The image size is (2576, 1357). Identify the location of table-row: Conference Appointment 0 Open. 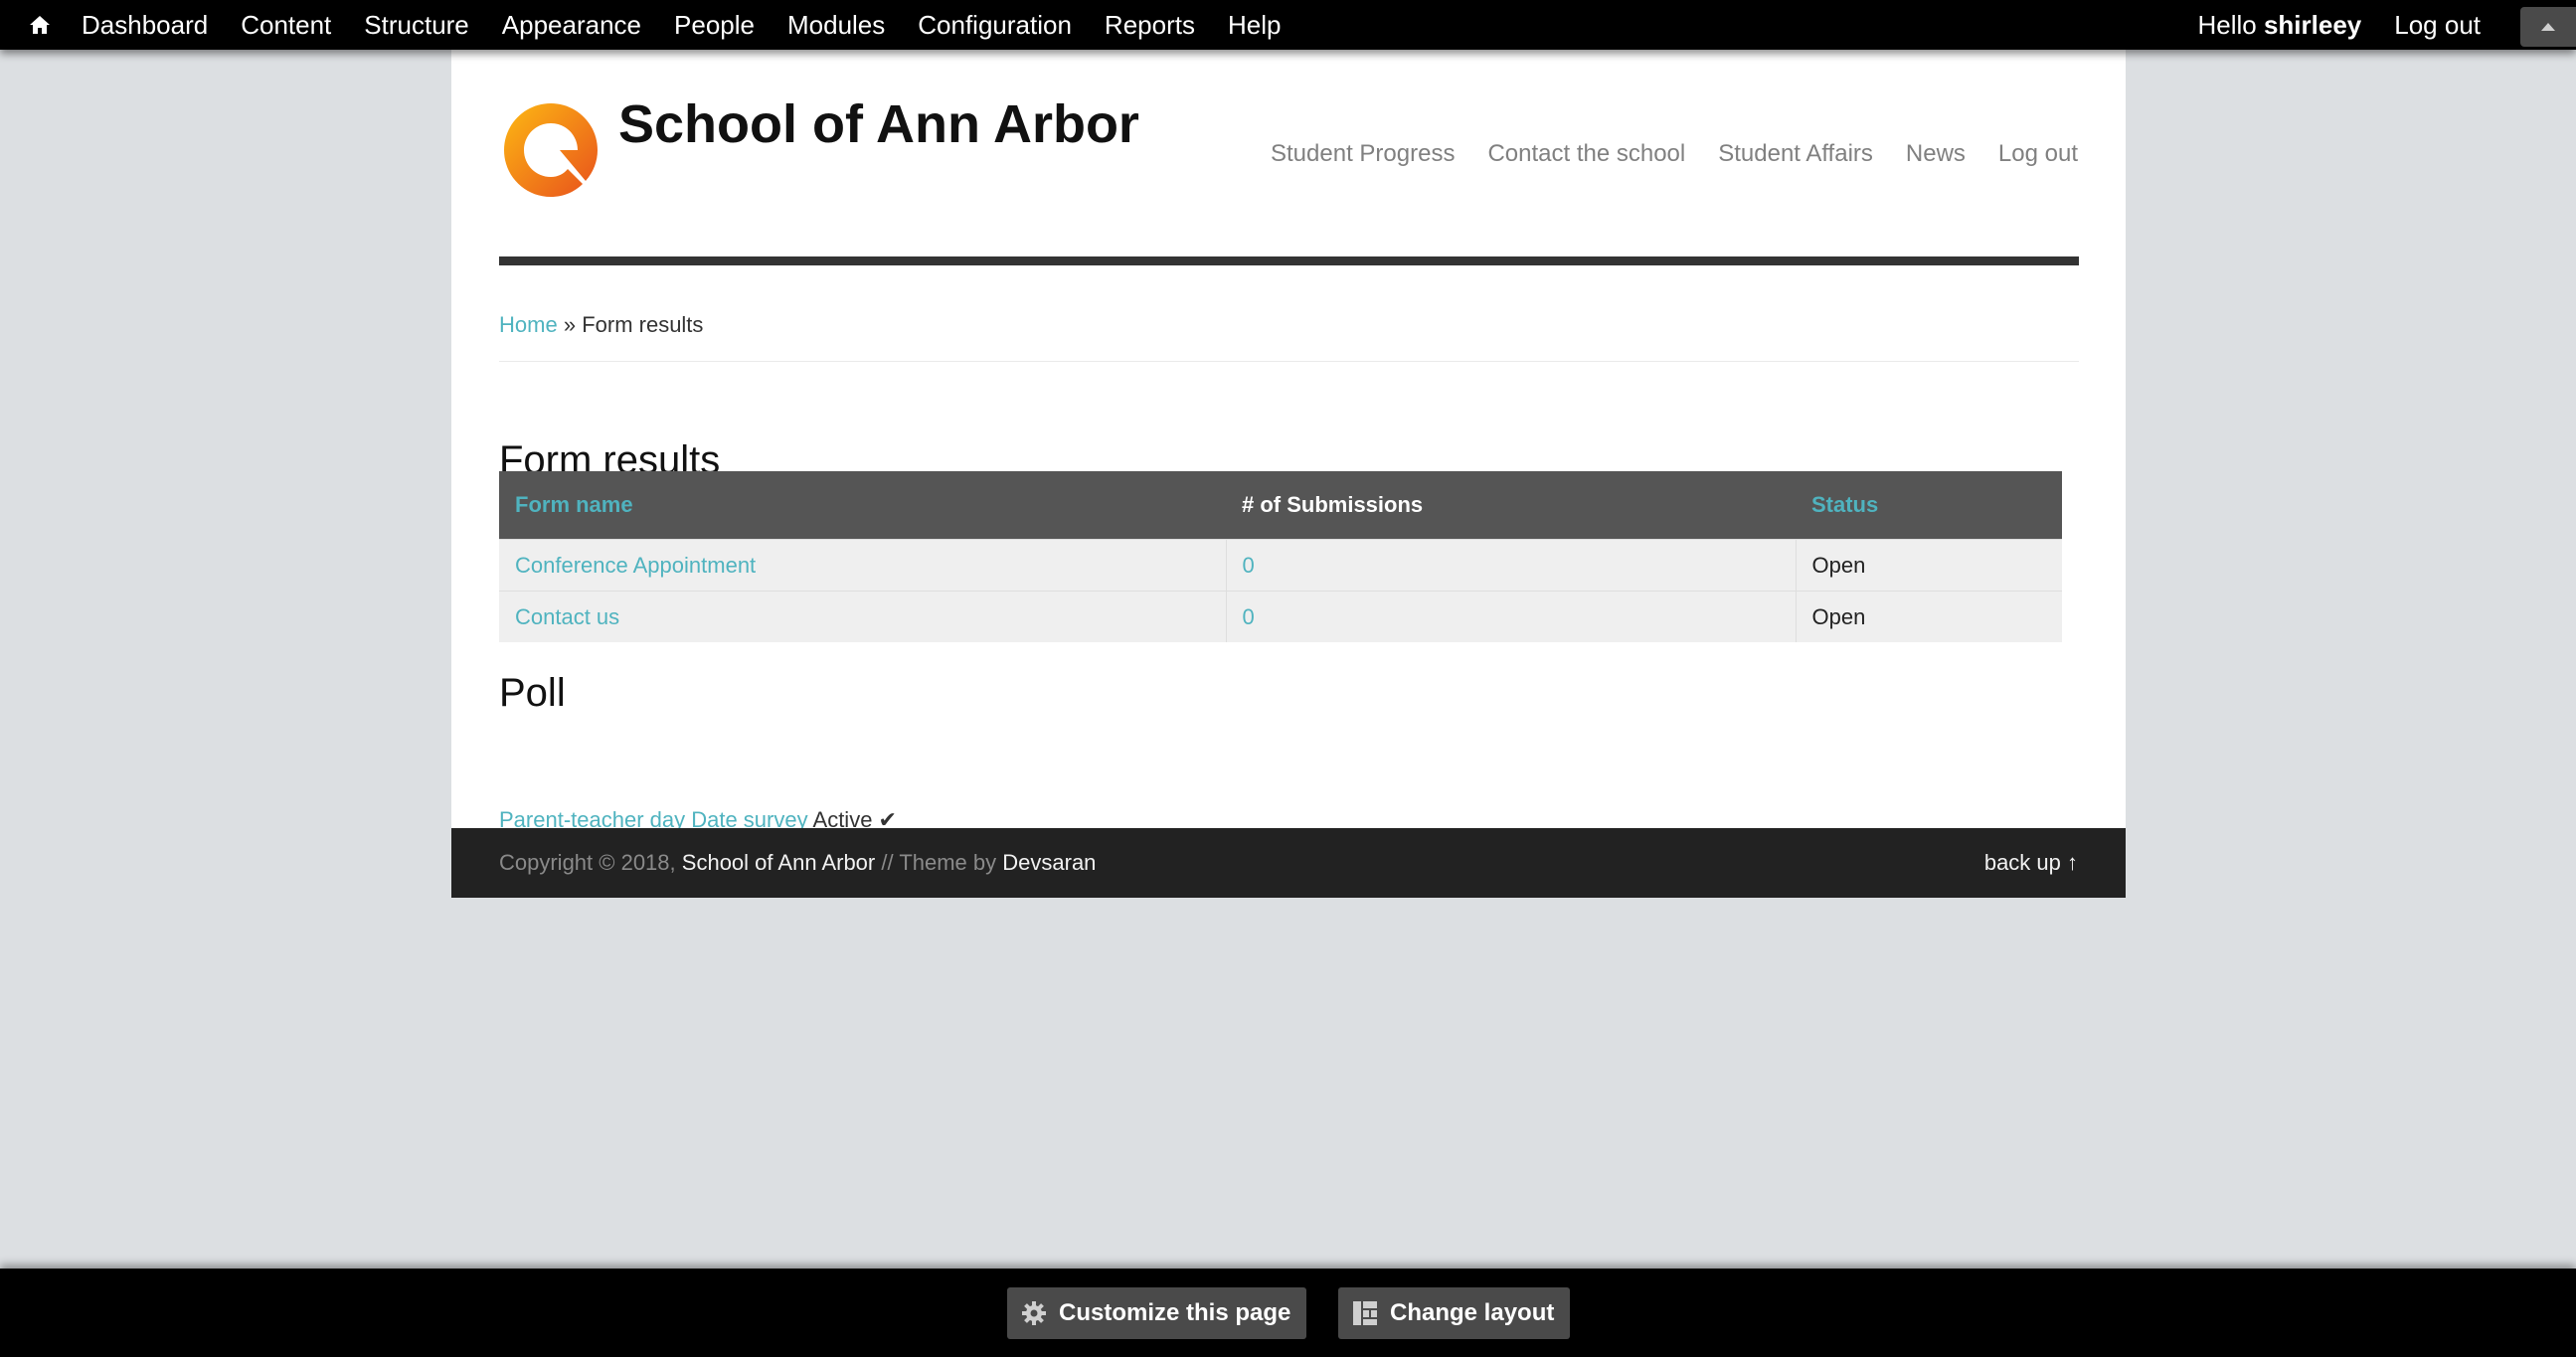
(1280, 565).